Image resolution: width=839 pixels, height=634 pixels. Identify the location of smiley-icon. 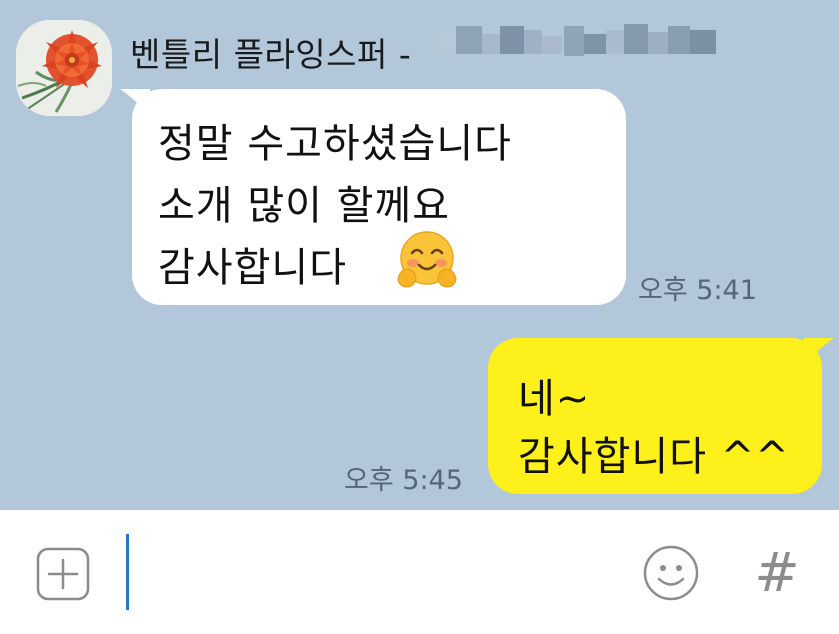
(671, 573).